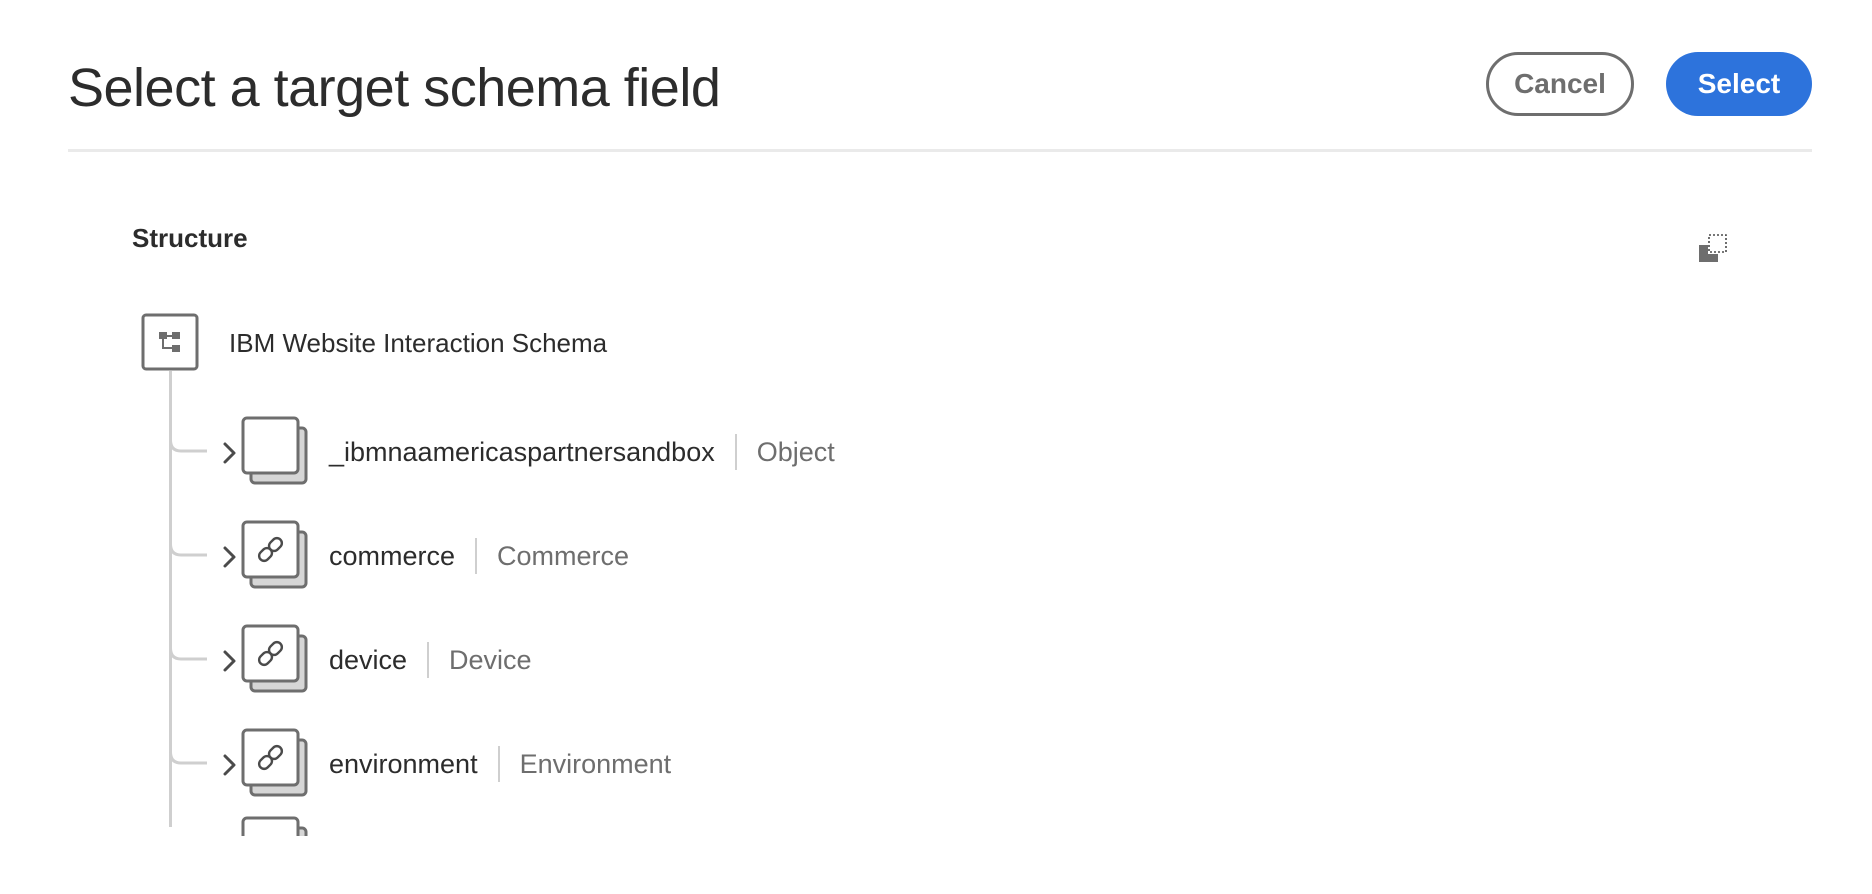 The width and height of the screenshot is (1872, 894). Describe the element at coordinates (940, 150) in the screenshot. I see `header-divider` at that location.